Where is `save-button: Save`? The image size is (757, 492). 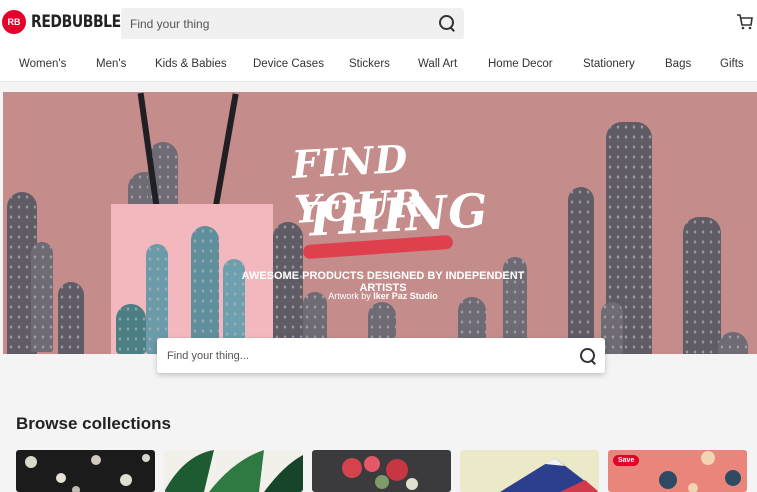
save-button: Save is located at coordinates (626, 460).